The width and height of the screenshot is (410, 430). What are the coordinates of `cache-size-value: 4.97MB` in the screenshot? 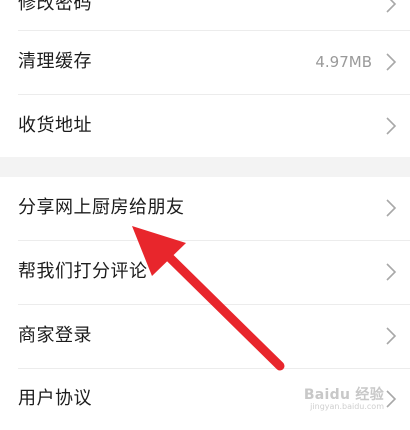 It's located at (343, 62).